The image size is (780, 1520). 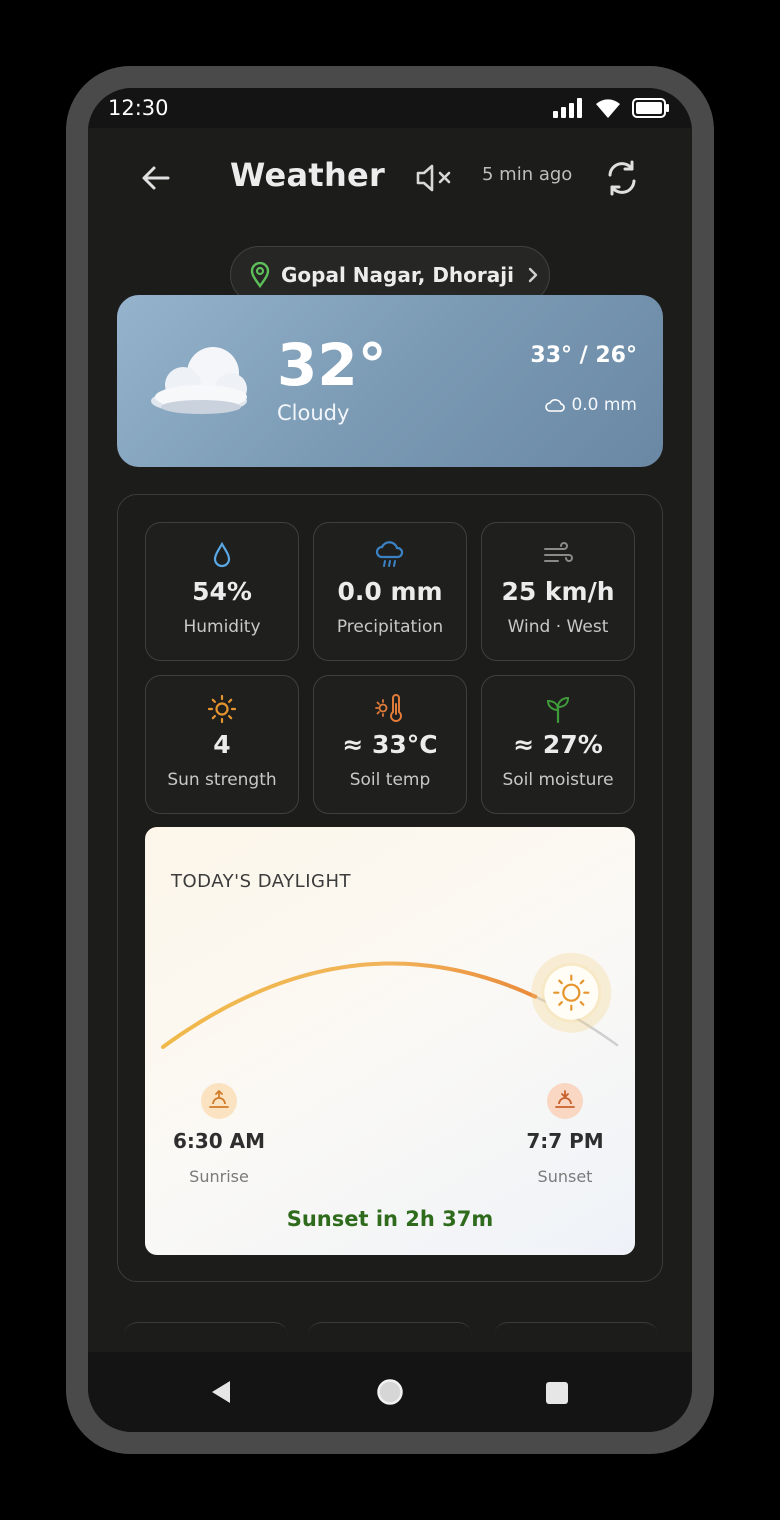 I want to click on current-temperature: 32°, so click(x=332, y=365).